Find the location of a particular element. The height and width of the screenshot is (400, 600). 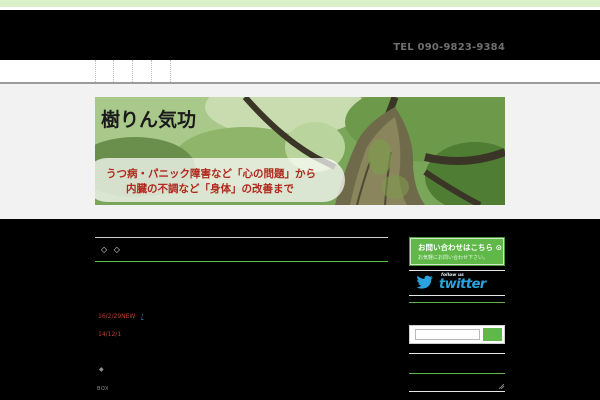

twitter-wordmark: twitter is located at coordinates (462, 284).